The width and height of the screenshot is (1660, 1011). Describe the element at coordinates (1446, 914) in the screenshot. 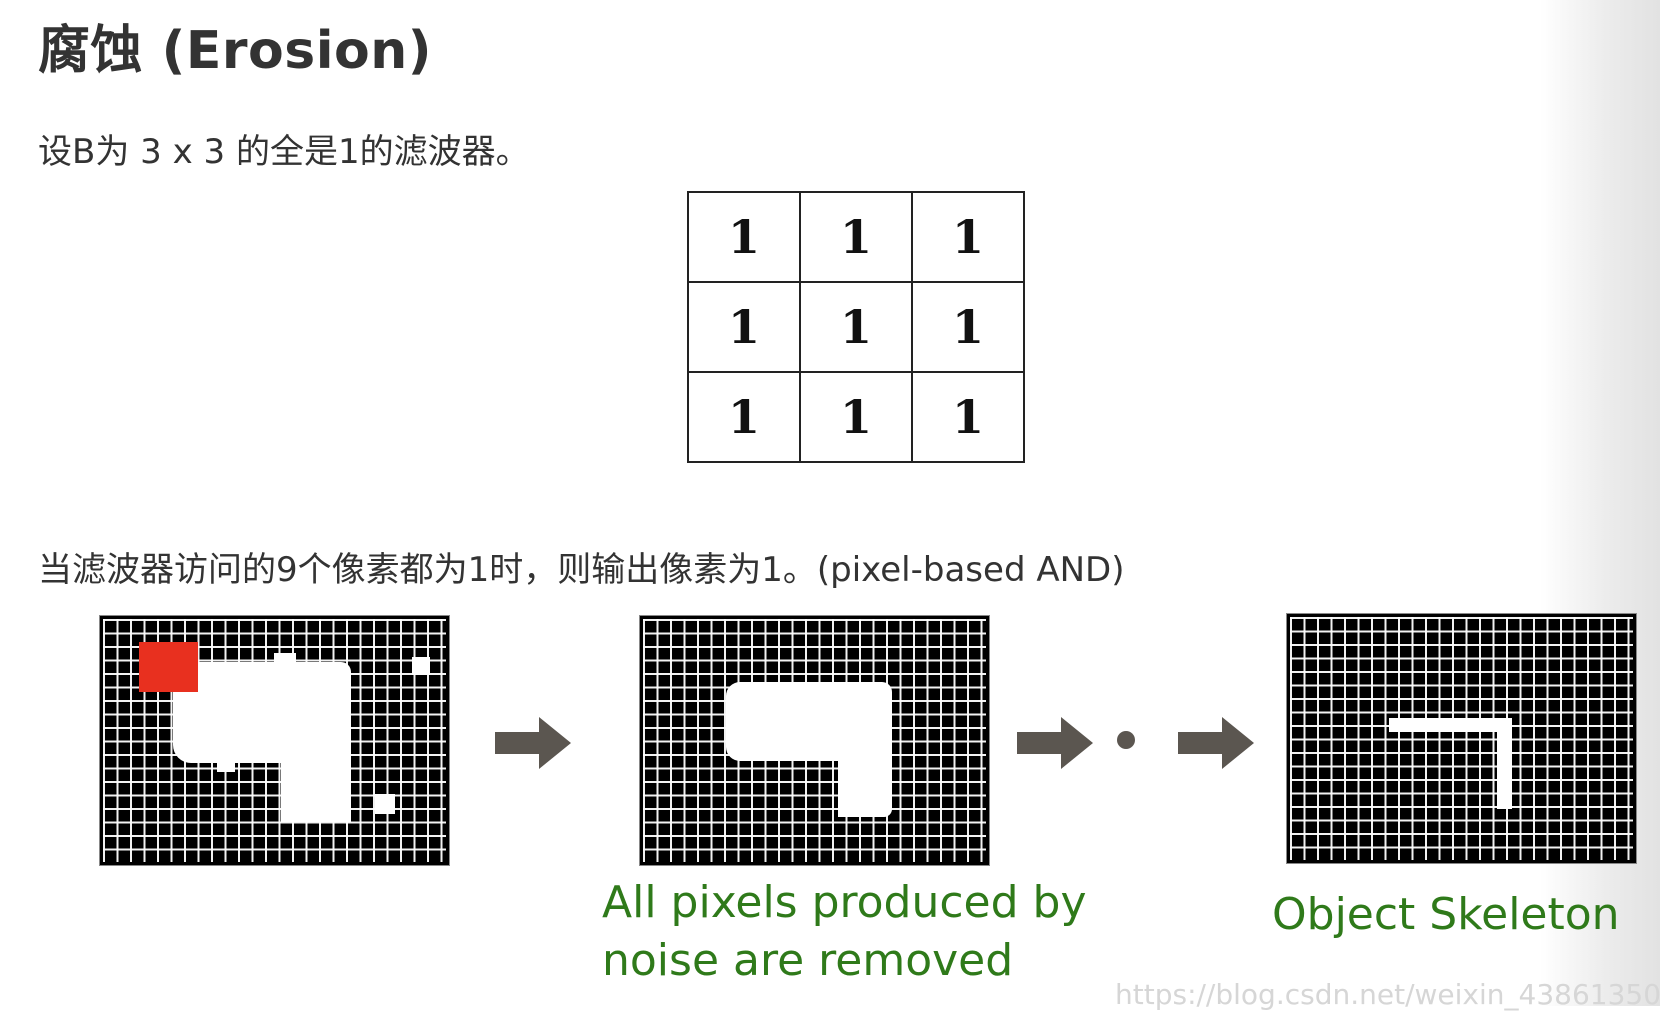

I see `caption-object-skeleton: Object Skeleton` at that location.